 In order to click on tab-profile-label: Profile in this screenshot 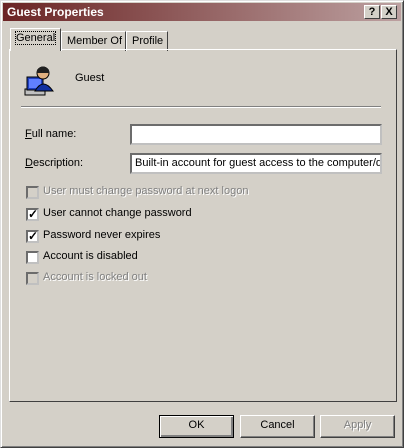, I will do `click(148, 41)`.